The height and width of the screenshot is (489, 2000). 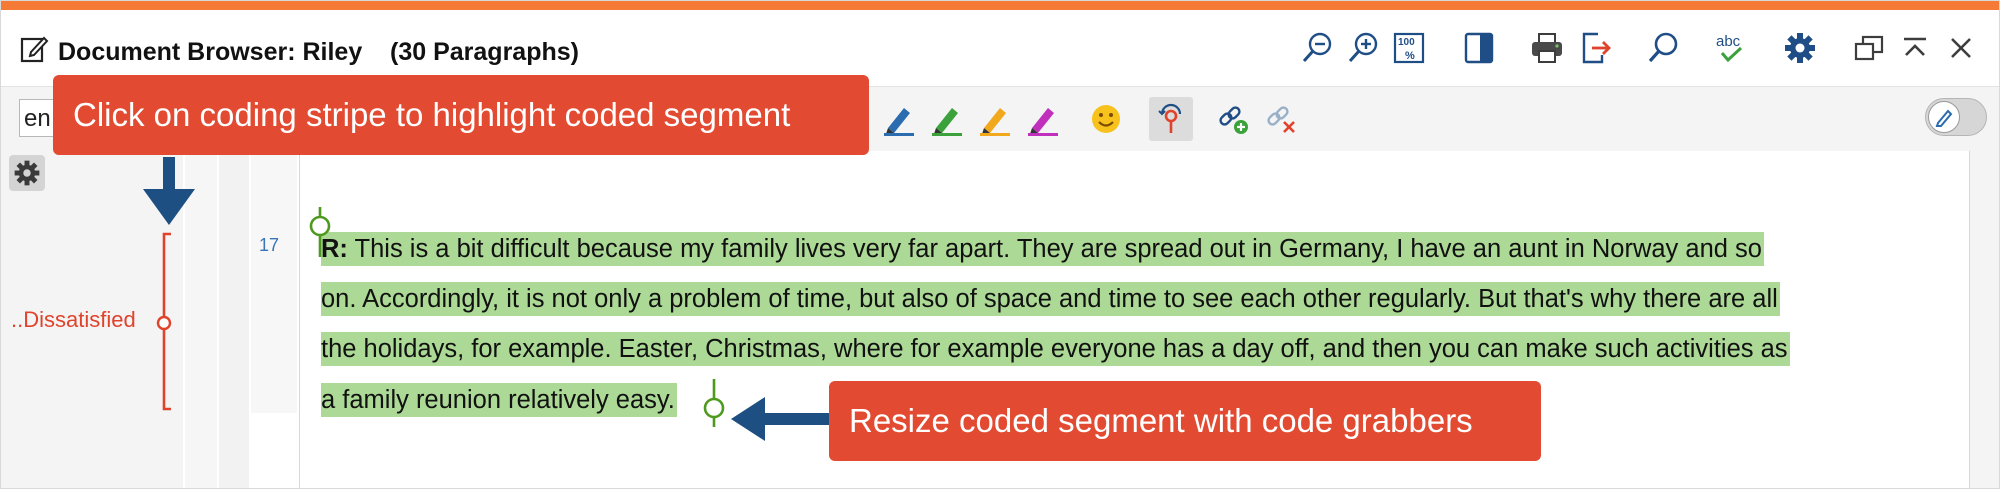 I want to click on emoticode-smiley-icon, so click(x=1106, y=119).